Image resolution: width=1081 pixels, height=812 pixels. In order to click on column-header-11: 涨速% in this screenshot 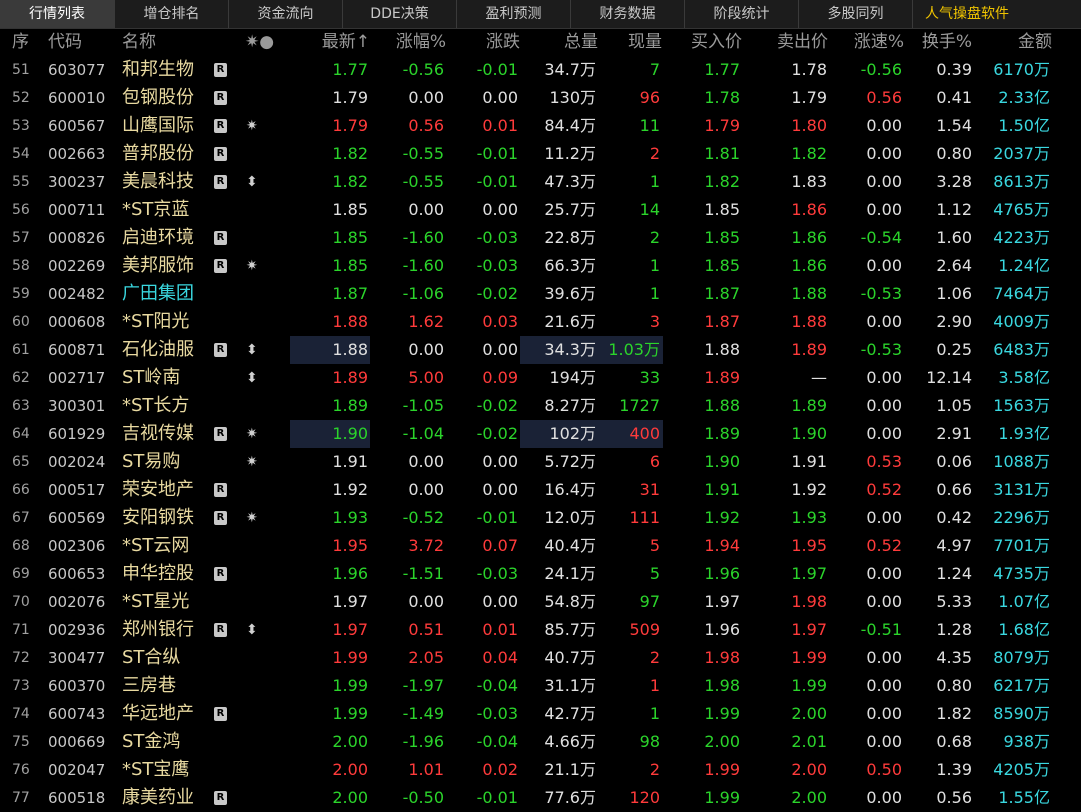, I will do `click(866, 42)`.